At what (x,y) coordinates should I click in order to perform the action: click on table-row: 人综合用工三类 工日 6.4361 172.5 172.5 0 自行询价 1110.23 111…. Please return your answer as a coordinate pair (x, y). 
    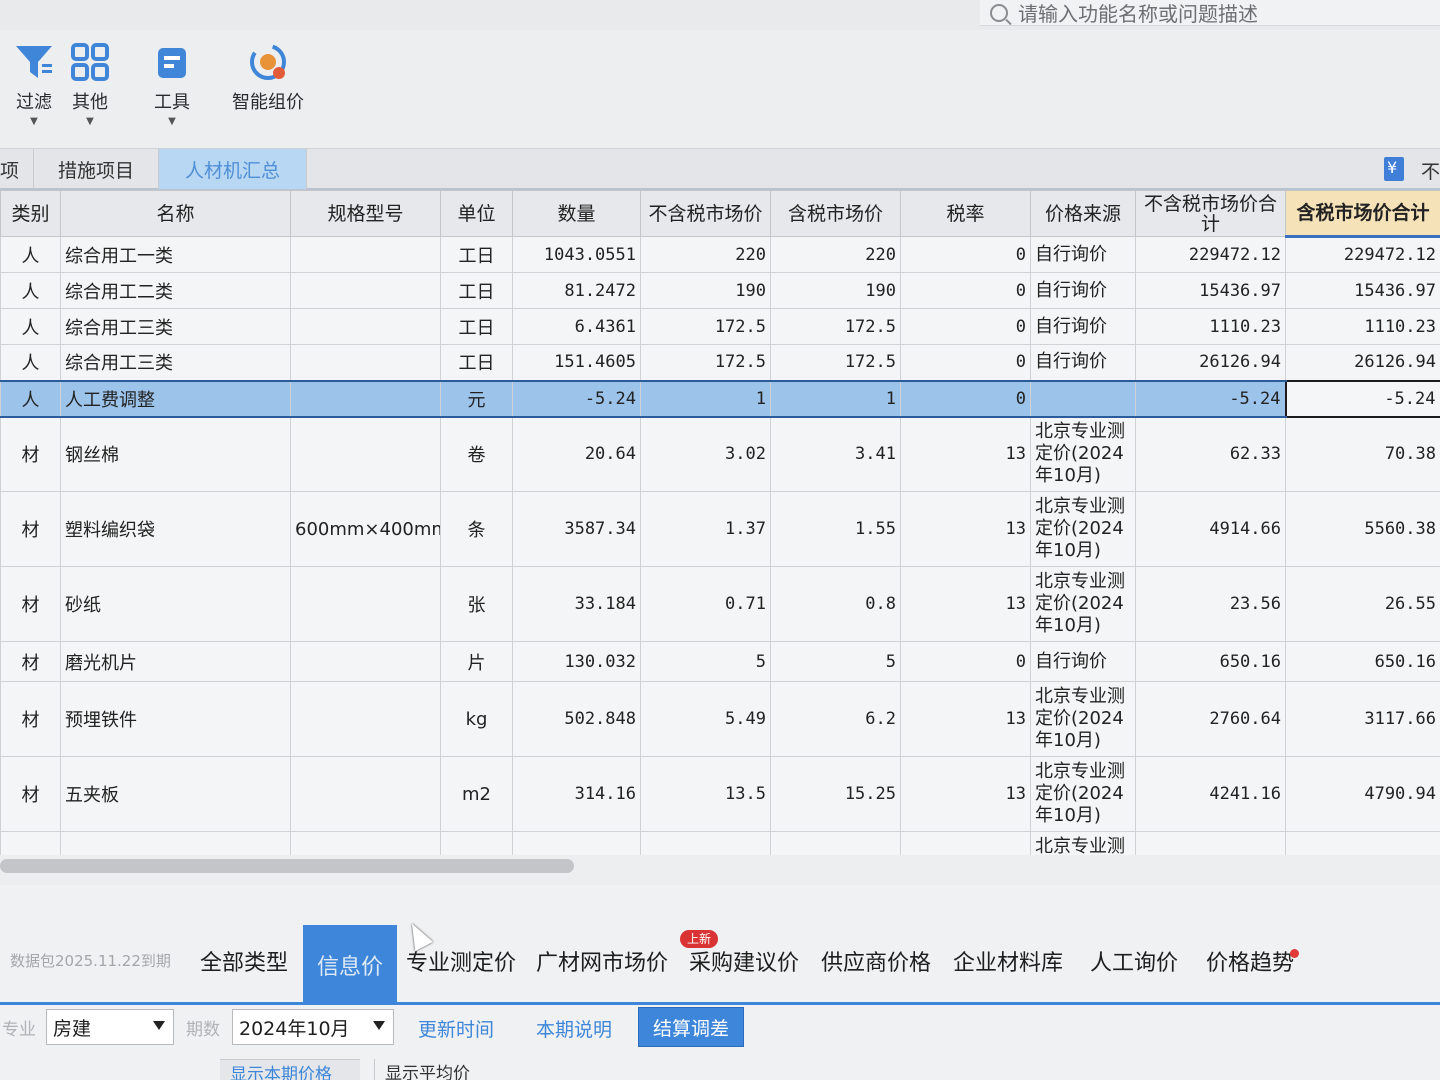
    Looking at the image, I should click on (720, 326).